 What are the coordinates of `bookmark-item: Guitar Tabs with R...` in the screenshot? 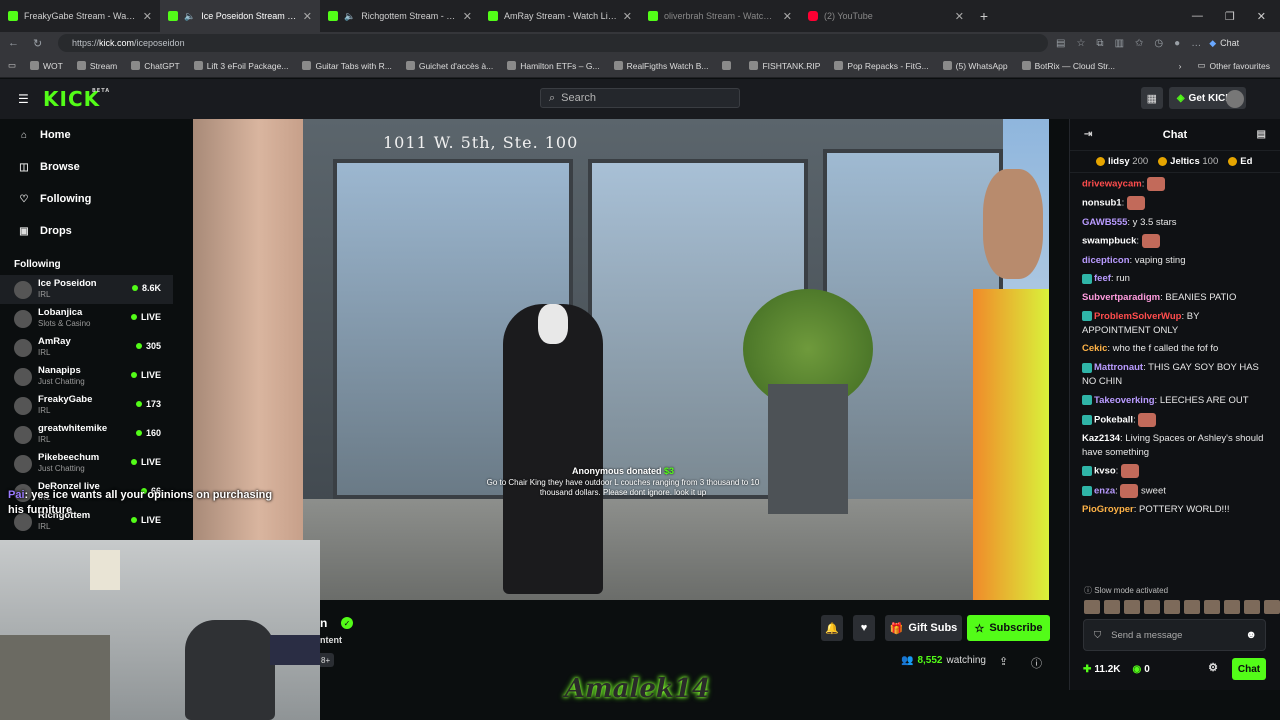 It's located at (347, 66).